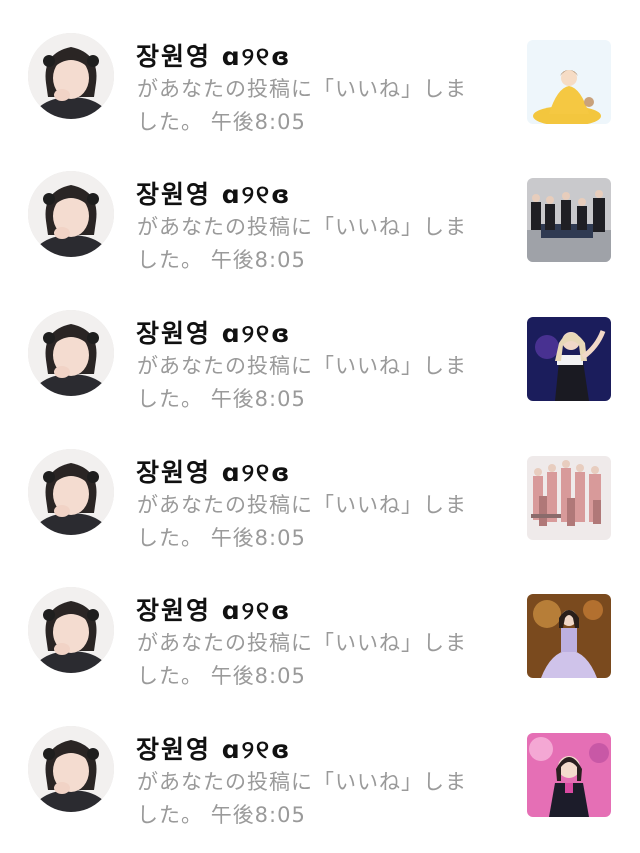  I want to click on group-poster-thumbnail-icon, so click(569, 498).